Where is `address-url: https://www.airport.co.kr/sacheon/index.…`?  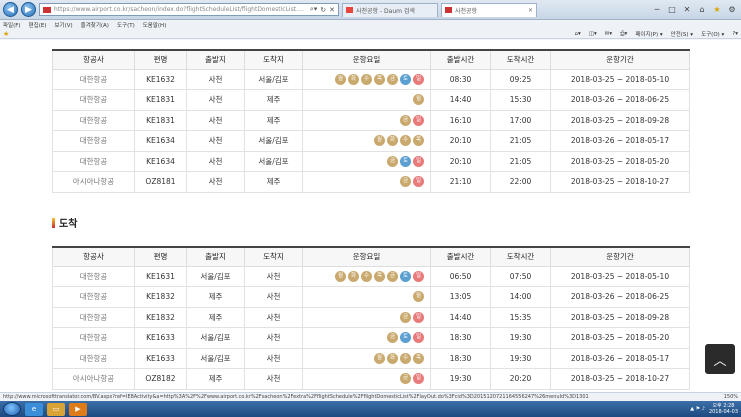
address-url: https://www.airport.co.kr/sacheon/index.… is located at coordinates (180, 9).